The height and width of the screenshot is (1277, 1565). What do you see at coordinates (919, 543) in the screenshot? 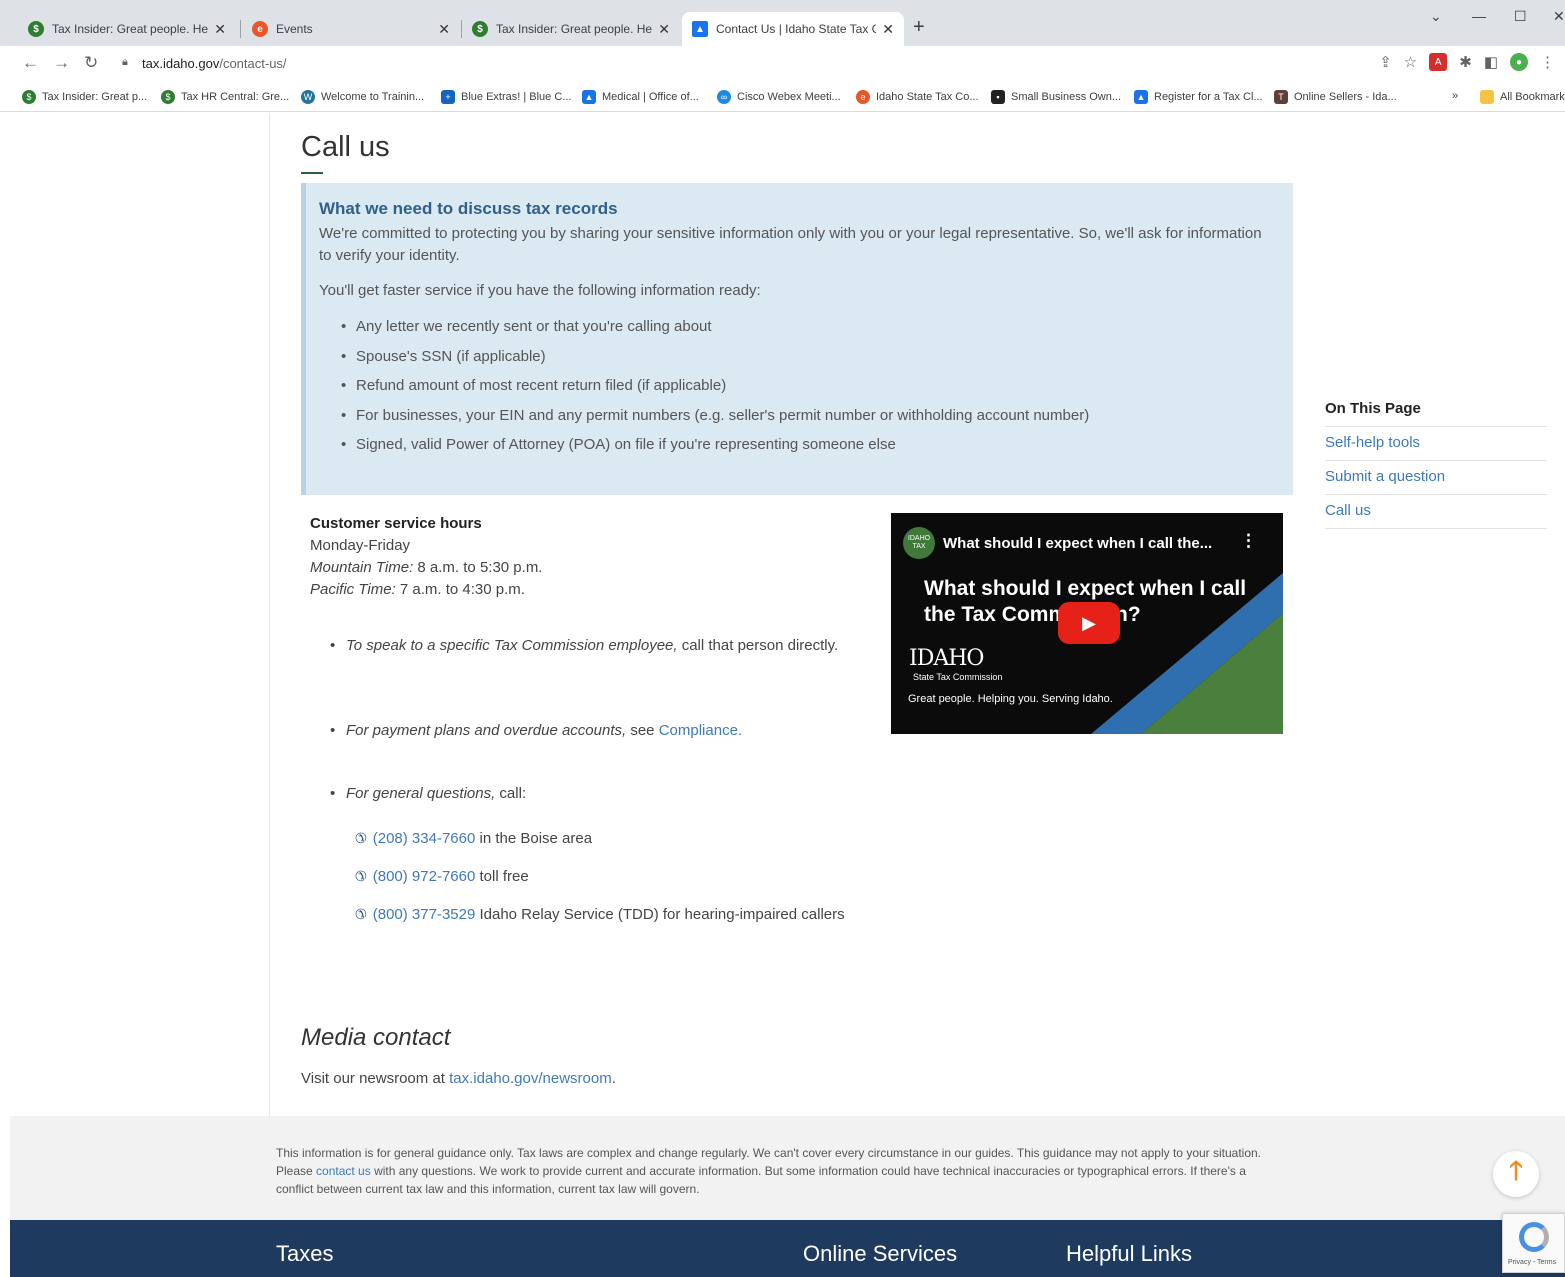
I see `channel-logo: IDAHO TAX` at bounding box center [919, 543].